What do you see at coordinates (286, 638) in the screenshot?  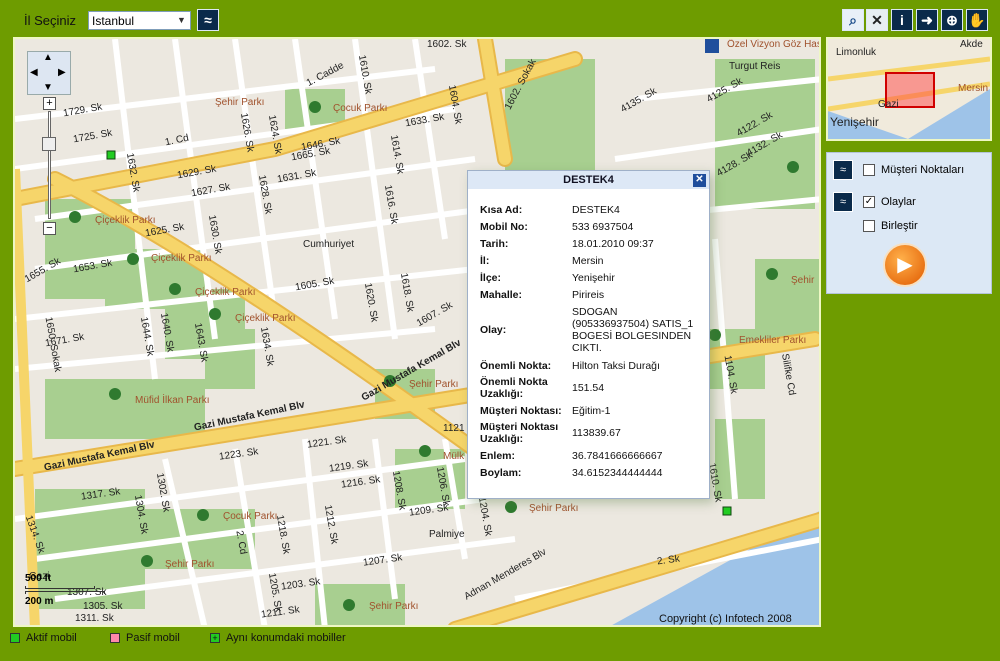 I see `legend-label: Aynı konumdaki mobiller` at bounding box center [286, 638].